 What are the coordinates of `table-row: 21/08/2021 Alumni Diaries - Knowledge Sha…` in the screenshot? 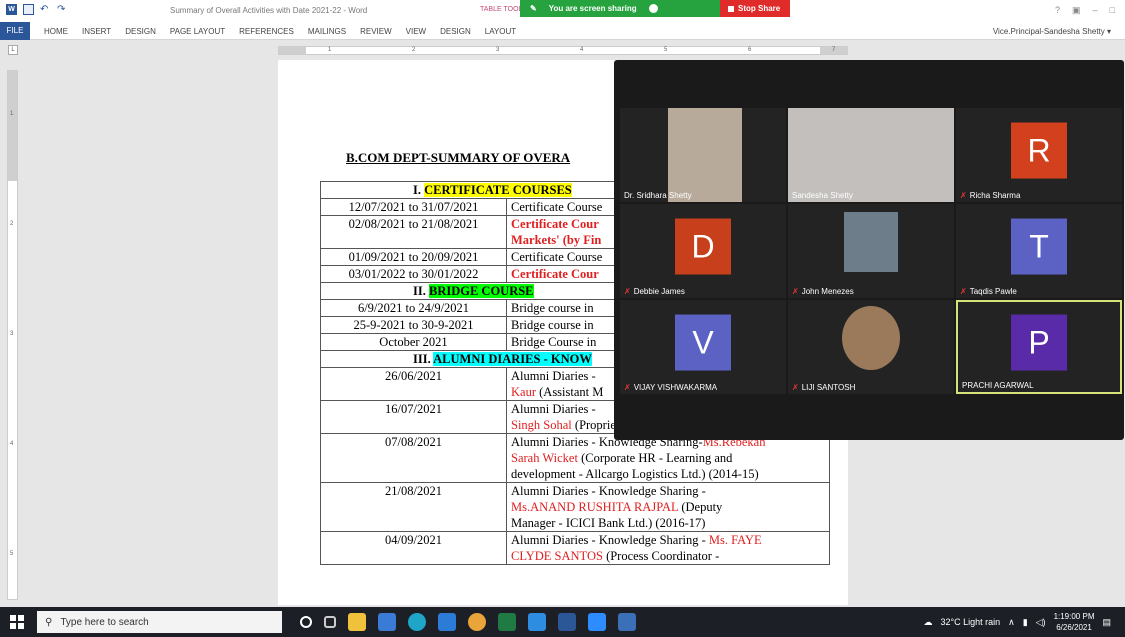 It's located at (575, 507).